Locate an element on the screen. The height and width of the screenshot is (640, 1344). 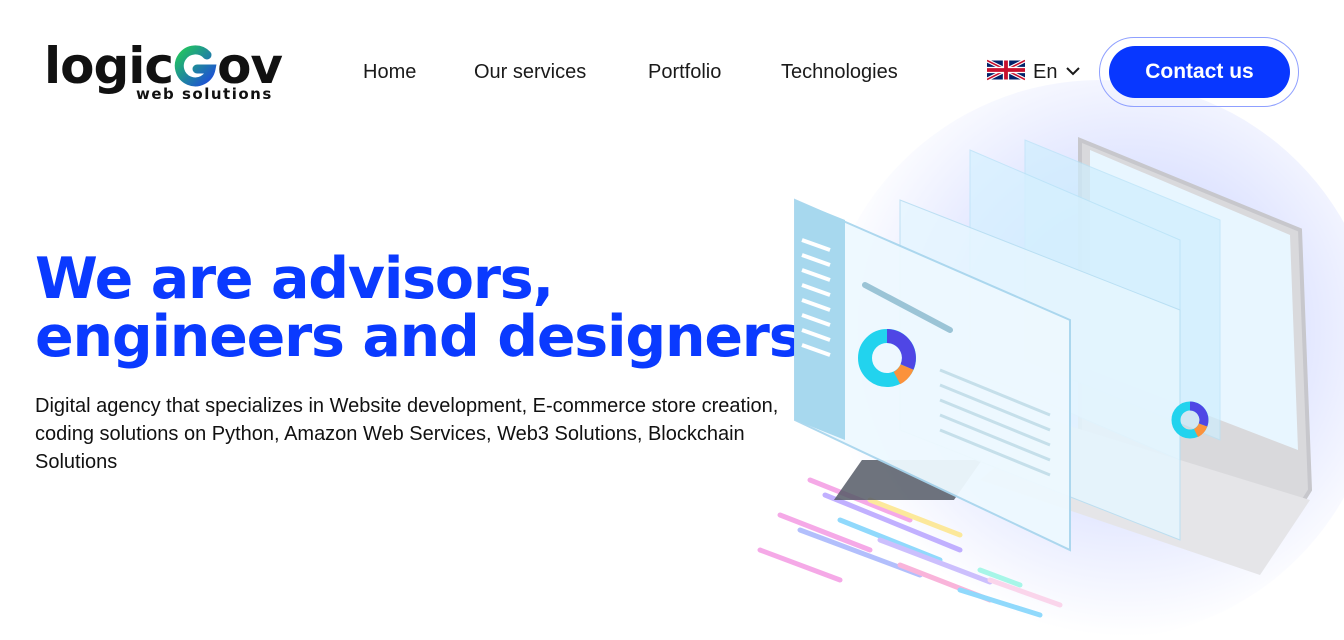
nav-technologies: Technologies is located at coordinates (839, 72).